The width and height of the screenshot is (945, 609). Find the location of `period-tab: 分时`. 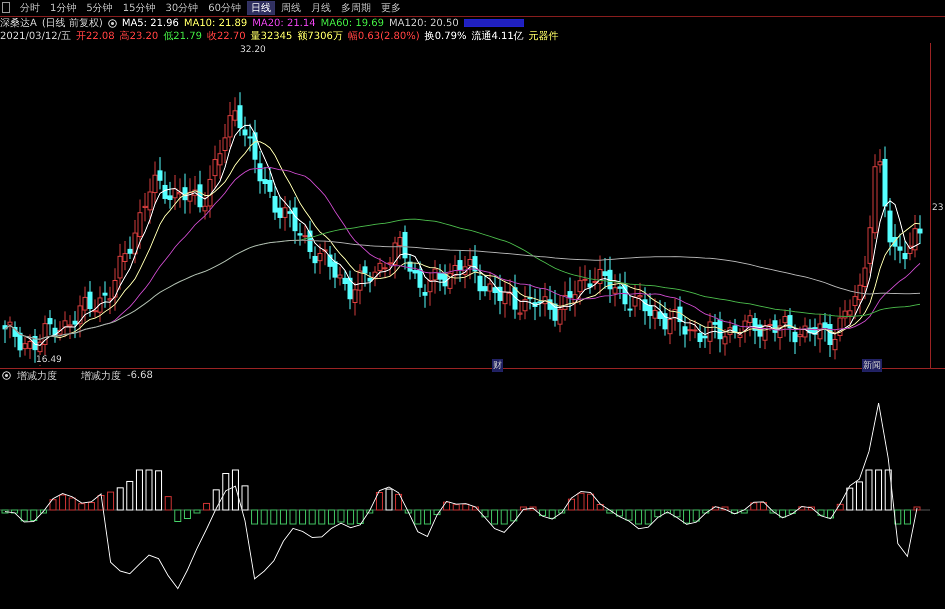

period-tab: 分时 is located at coordinates (30, 7).